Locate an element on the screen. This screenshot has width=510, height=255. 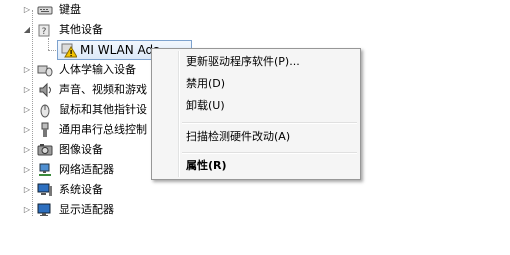
tree-item-keyboard: ▷ 键盘 is located at coordinates (60, 10).